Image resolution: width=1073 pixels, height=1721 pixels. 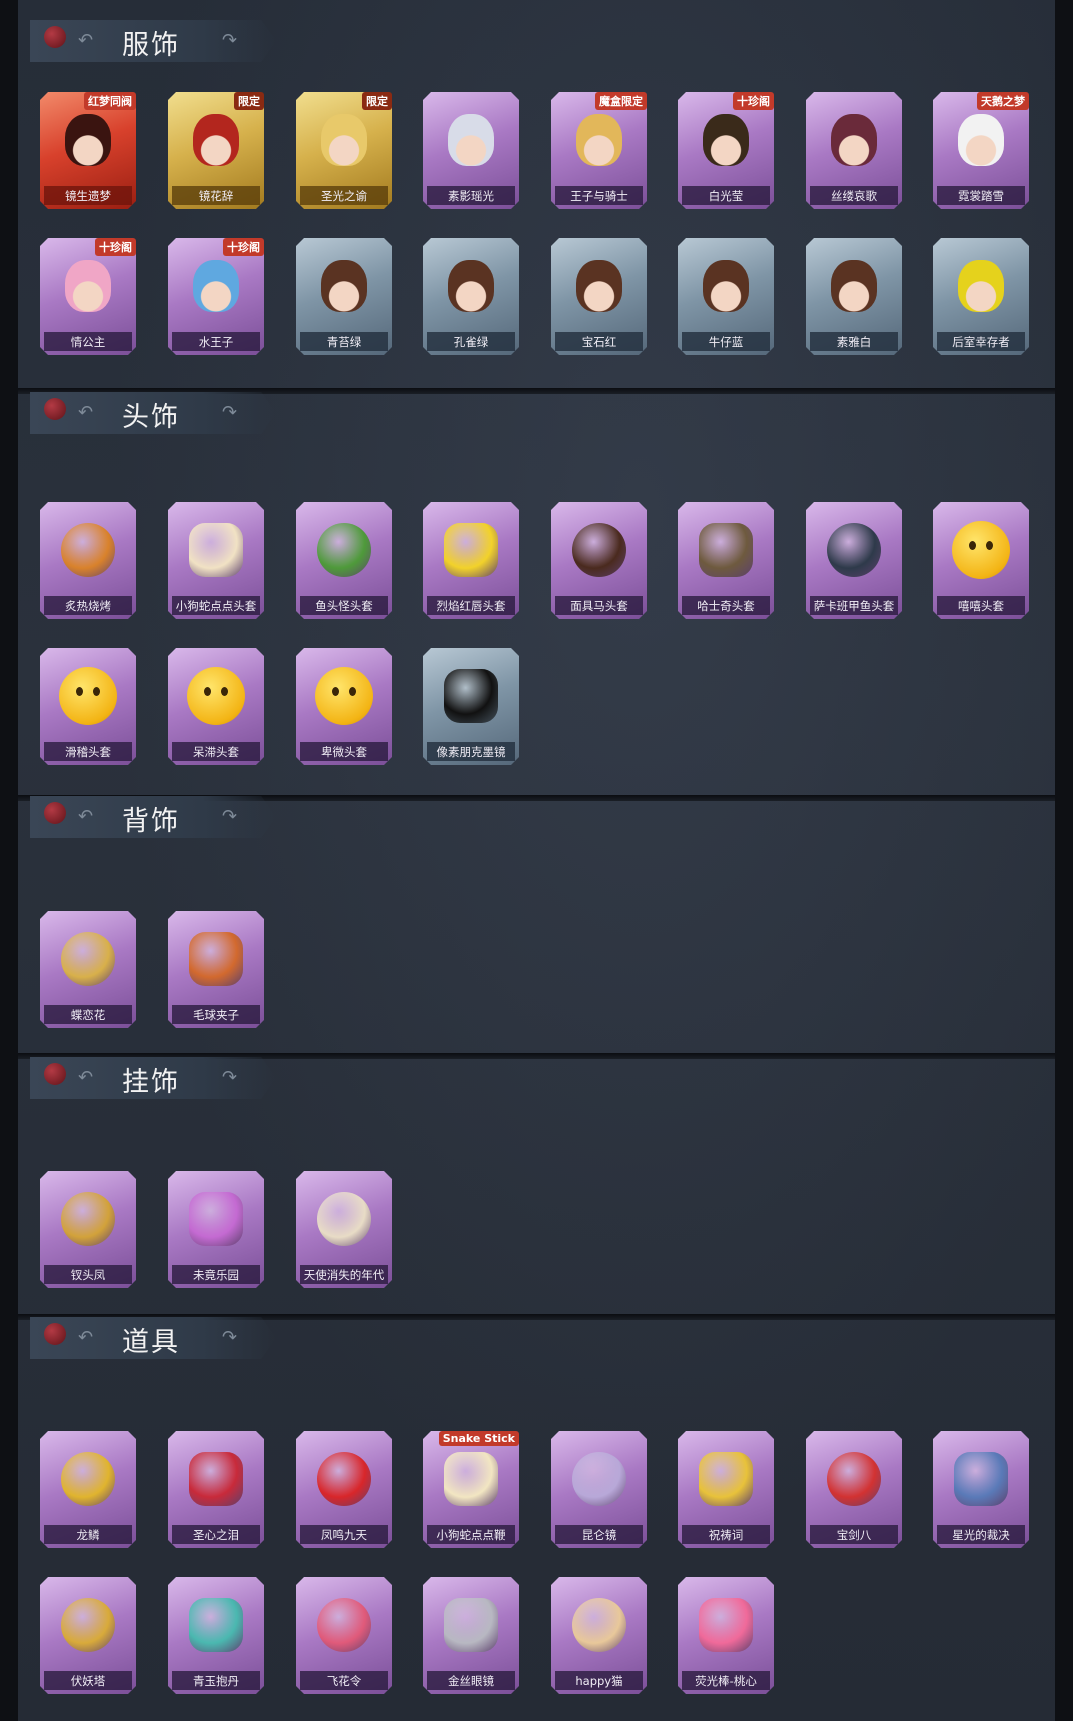 I want to click on item-card: Snake Stick 小狗蛇点点鞭, so click(x=471, y=1489).